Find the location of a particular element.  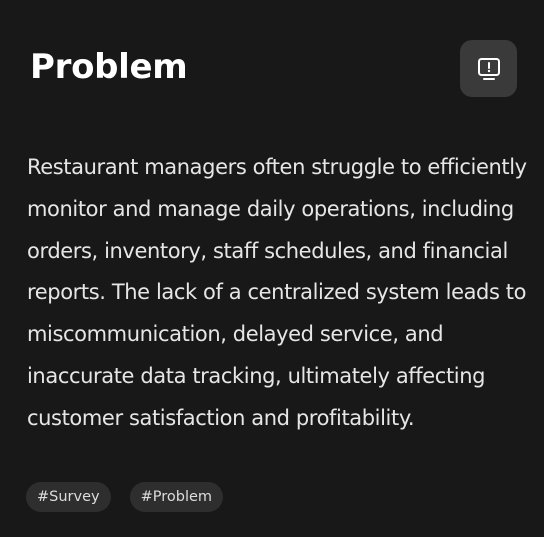

problem-icon-button is located at coordinates (488, 68).